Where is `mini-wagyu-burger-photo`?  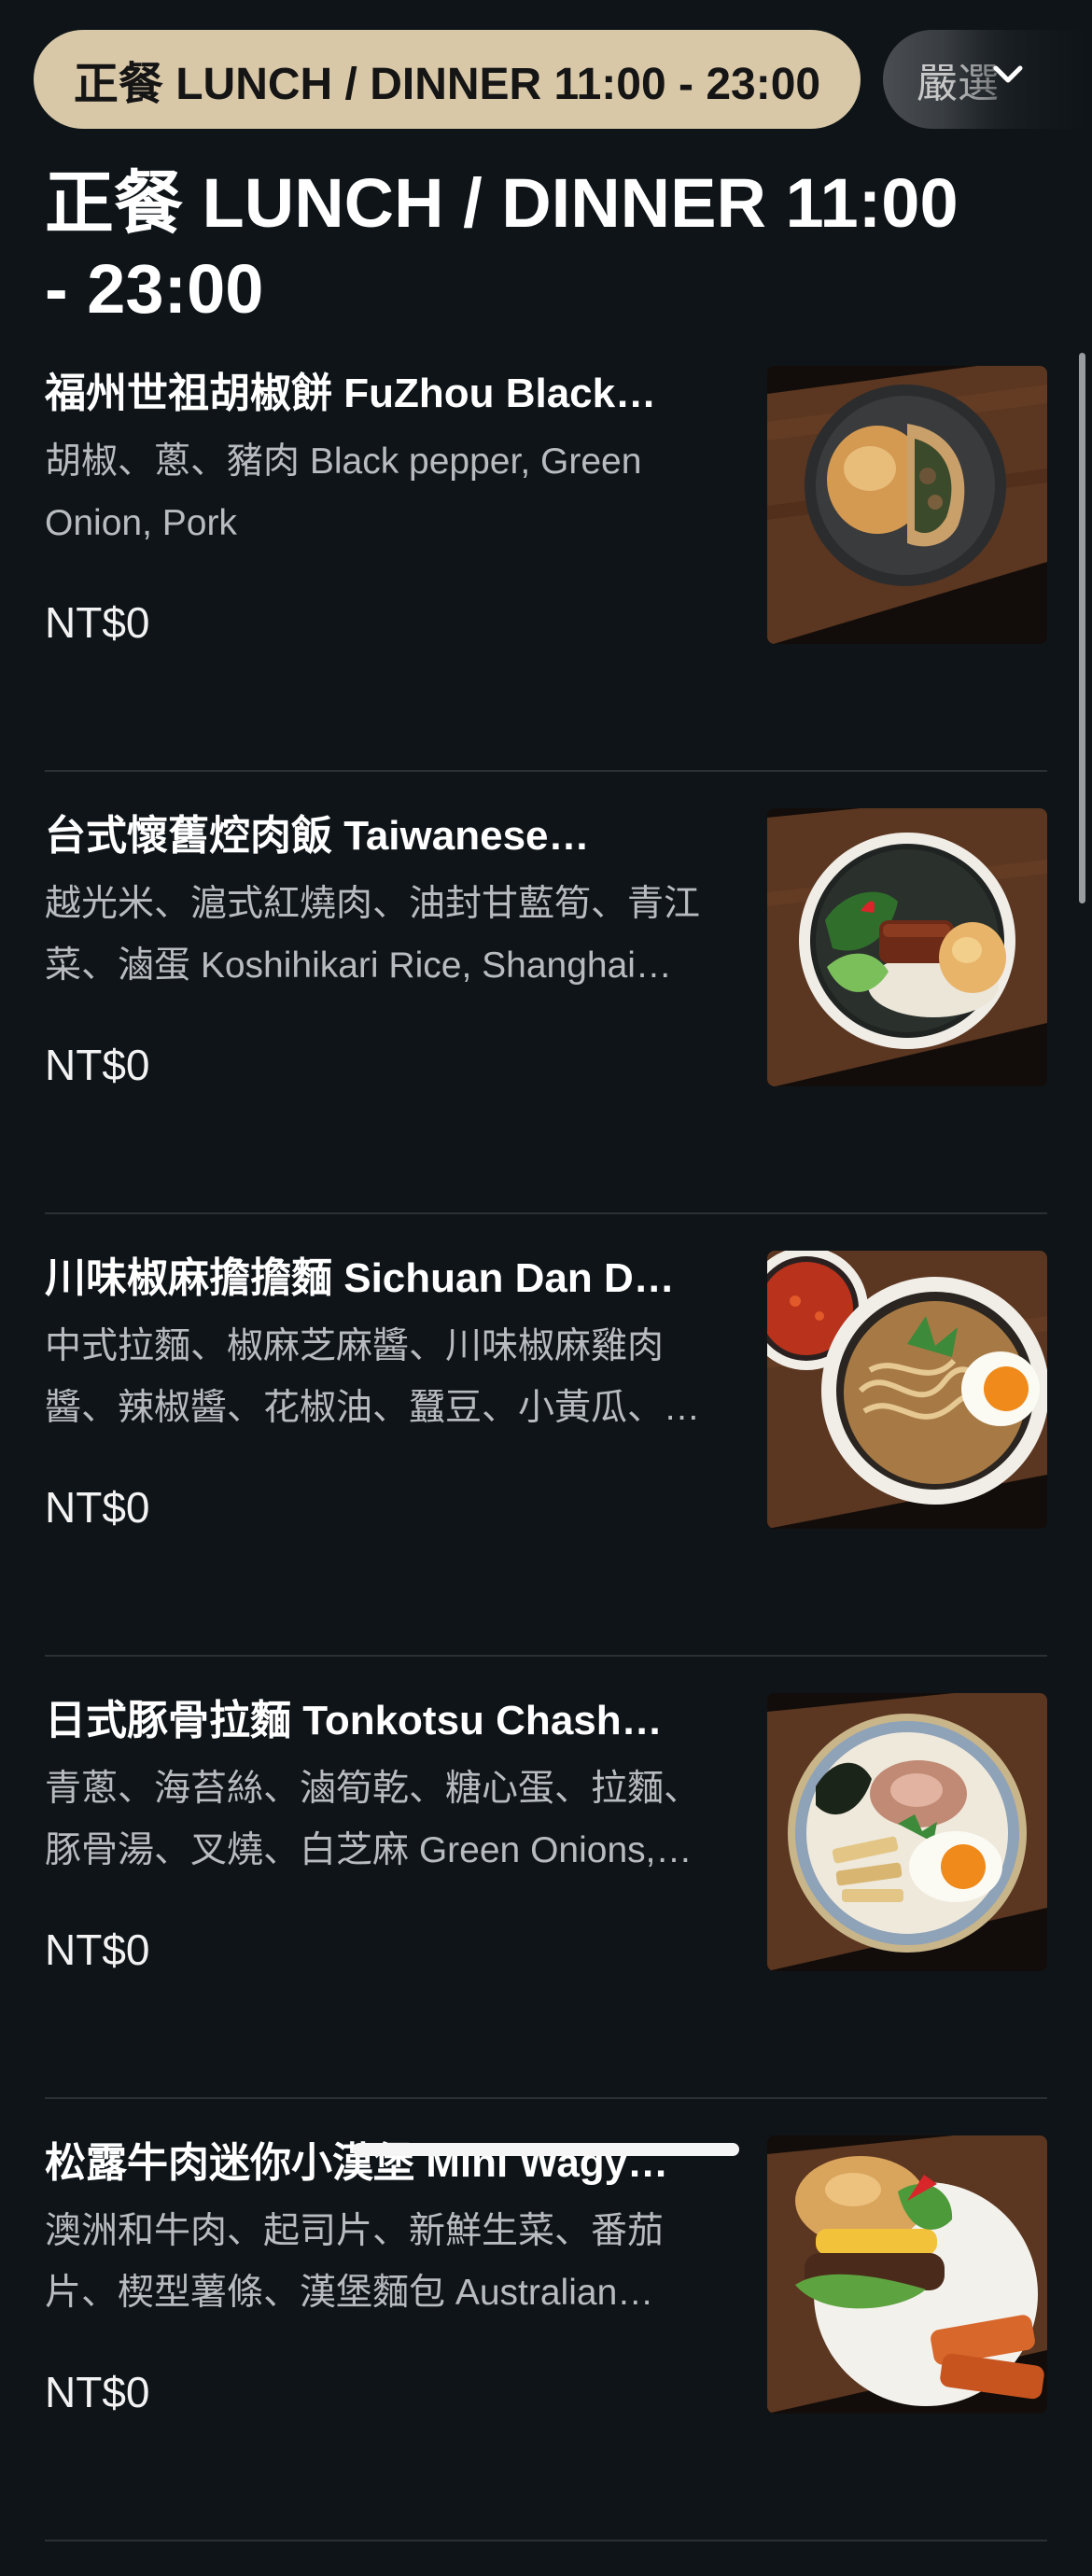 mini-wagyu-burger-photo is located at coordinates (907, 2274).